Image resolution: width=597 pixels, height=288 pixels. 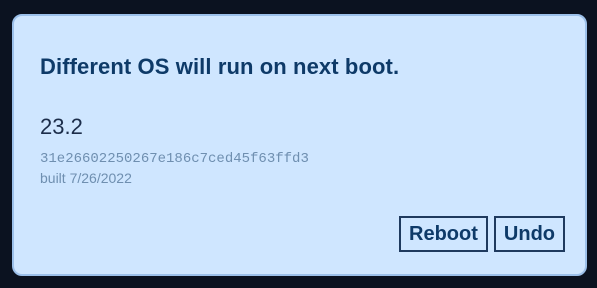 What do you see at coordinates (220, 66) in the screenshot?
I see `notification-title: Different OS will run on next boot.` at bounding box center [220, 66].